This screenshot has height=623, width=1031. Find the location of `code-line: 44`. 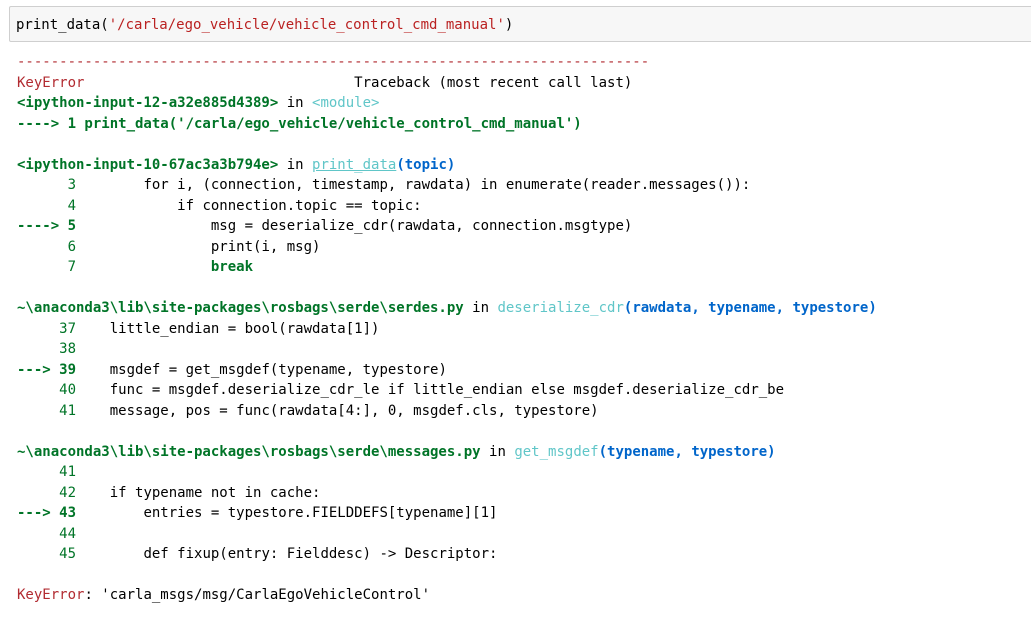

code-line: 44 is located at coordinates (47, 533).